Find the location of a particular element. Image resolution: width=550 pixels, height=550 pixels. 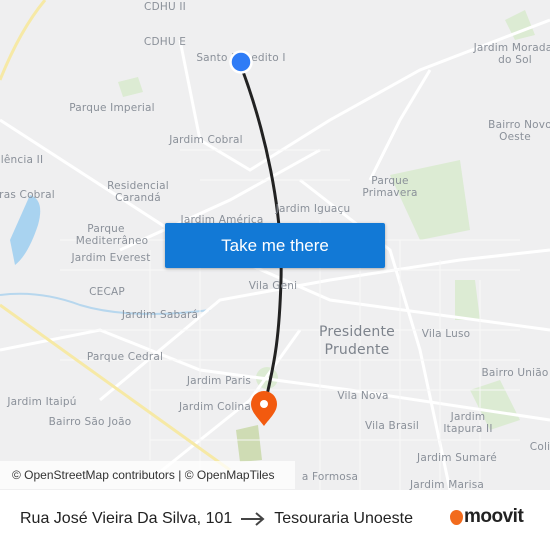

map-label: Santo Expedito I is located at coordinates (241, 58).